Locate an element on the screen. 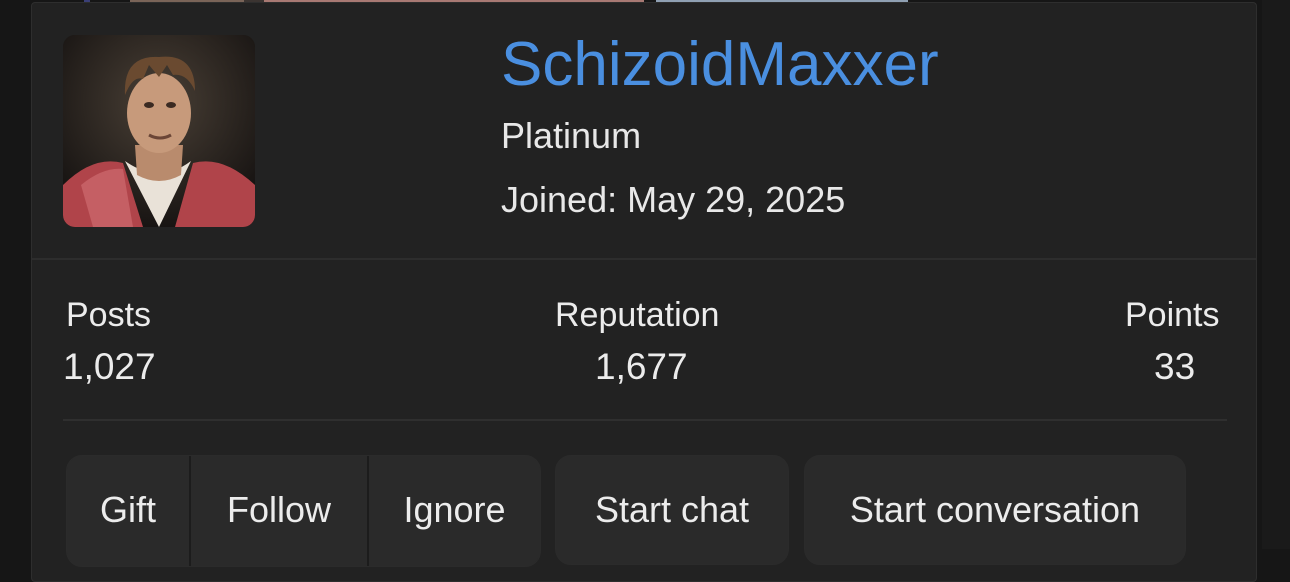 The width and height of the screenshot is (1290, 582). avatar-image is located at coordinates (159, 131).